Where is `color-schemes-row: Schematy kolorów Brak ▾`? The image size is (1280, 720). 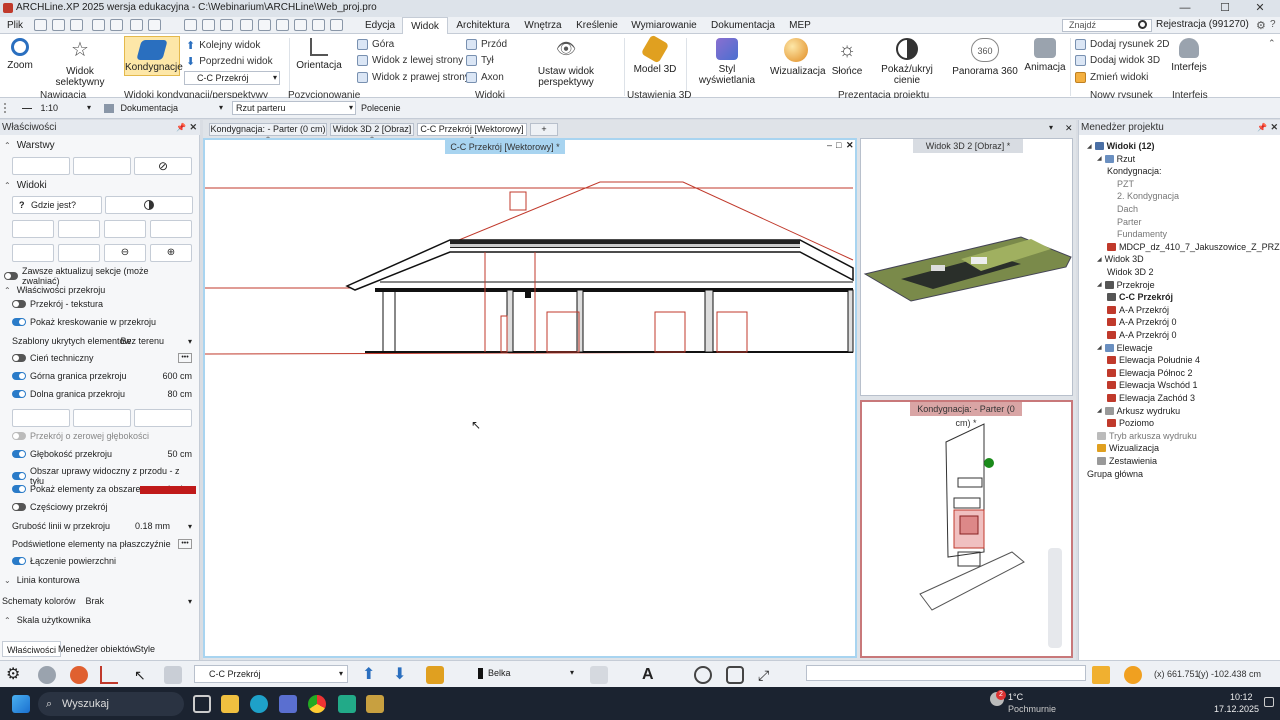 color-schemes-row: Schematy kolorów Brak ▾ is located at coordinates (99, 601).